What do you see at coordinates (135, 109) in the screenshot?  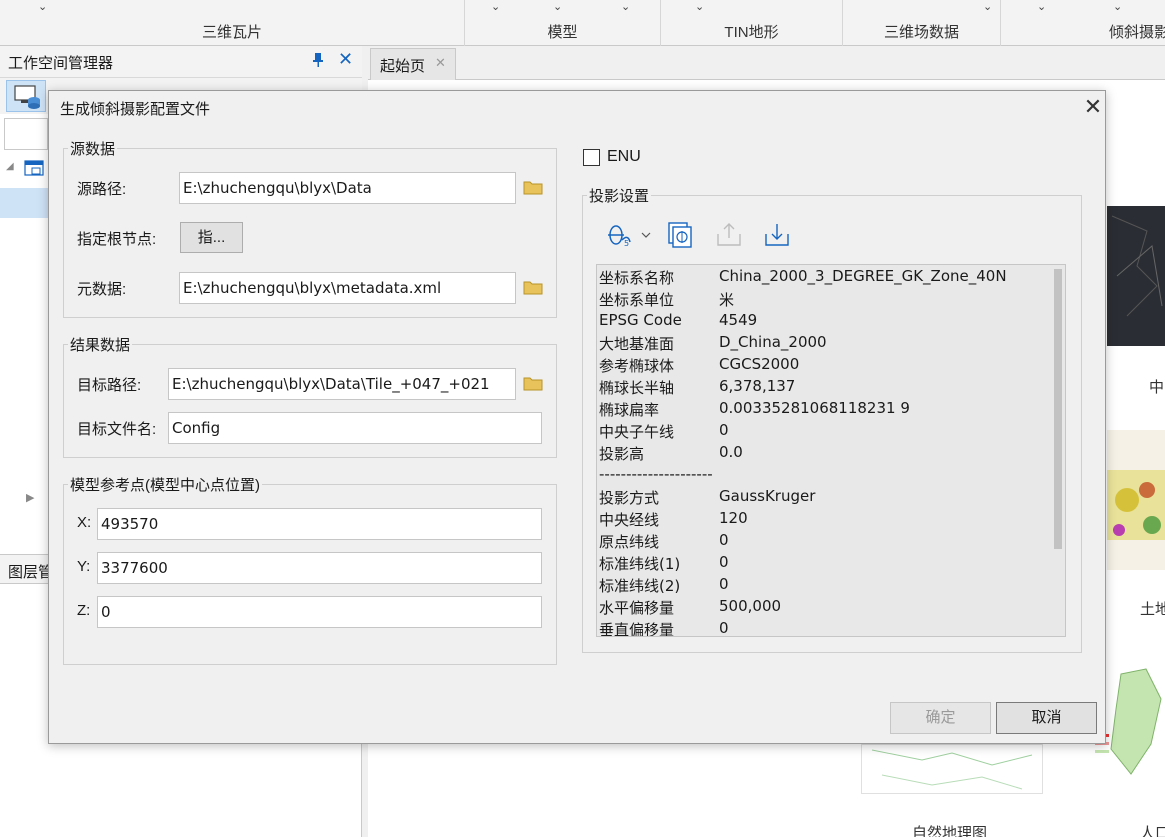 I see `dialog-title: 生成倾斜摄影配置文件` at bounding box center [135, 109].